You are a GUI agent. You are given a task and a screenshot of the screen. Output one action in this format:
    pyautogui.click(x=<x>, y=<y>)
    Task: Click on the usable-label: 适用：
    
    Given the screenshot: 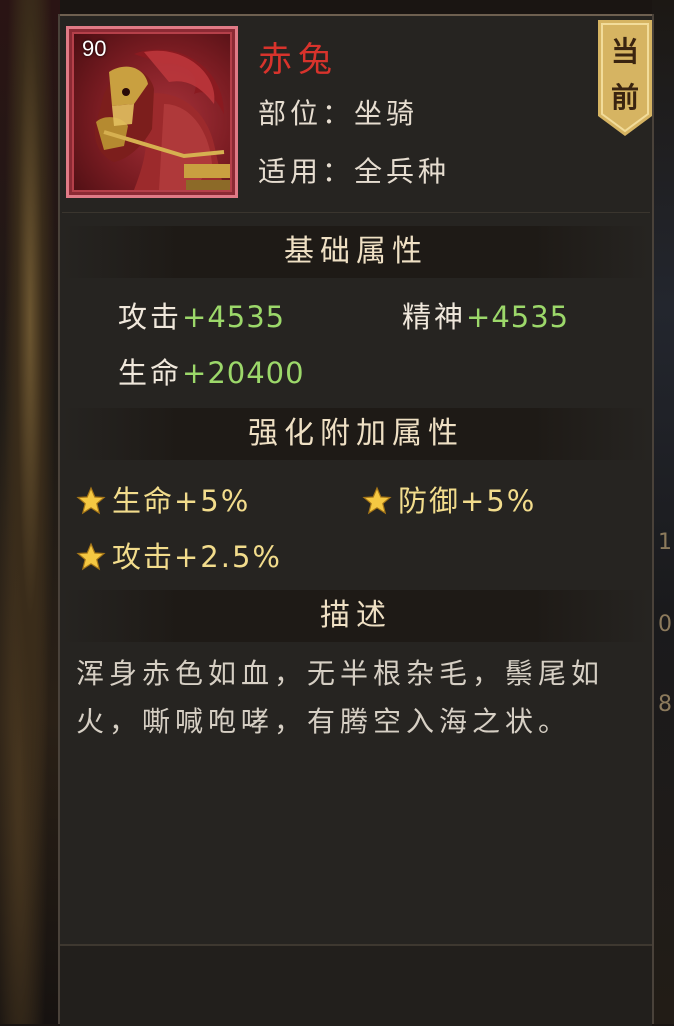 What is the action you would take?
    pyautogui.click(x=306, y=171)
    